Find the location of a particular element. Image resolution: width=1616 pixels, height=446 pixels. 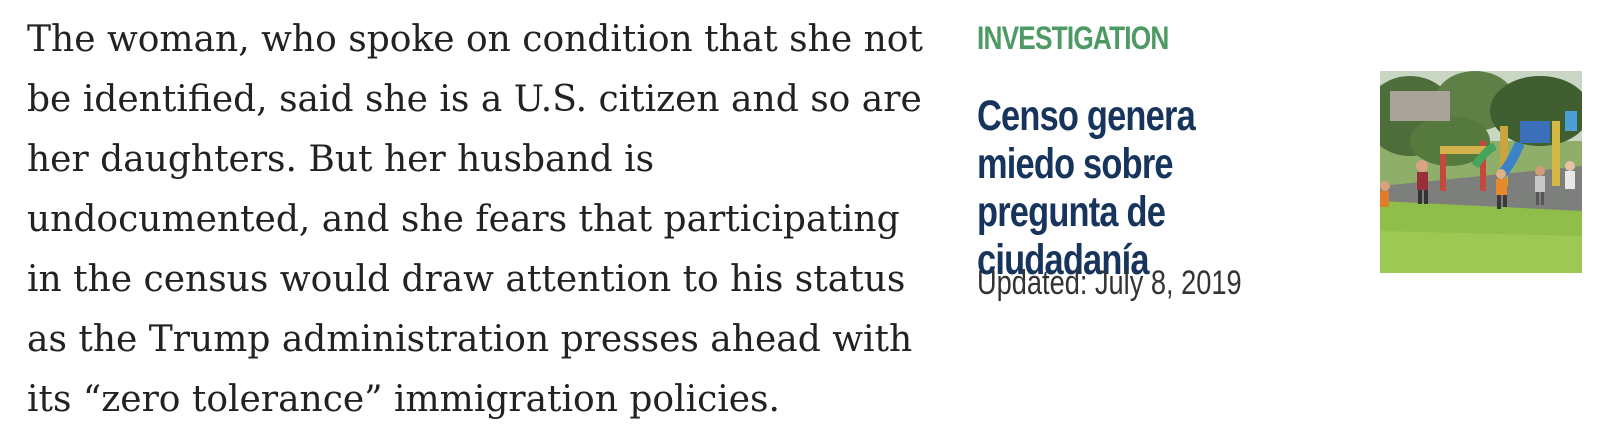

playground-photo-icon is located at coordinates (1481, 172).